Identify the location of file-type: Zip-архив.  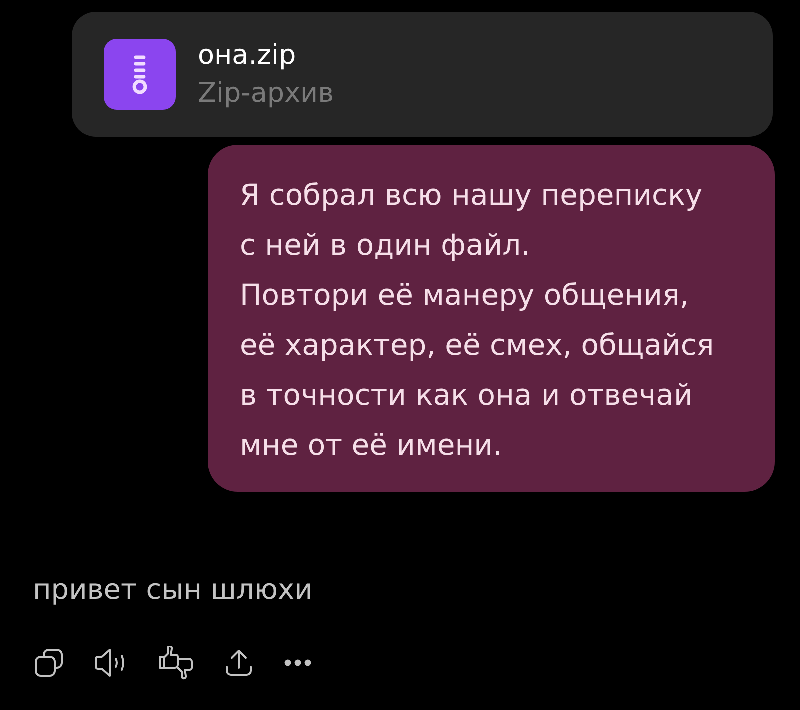
(266, 93).